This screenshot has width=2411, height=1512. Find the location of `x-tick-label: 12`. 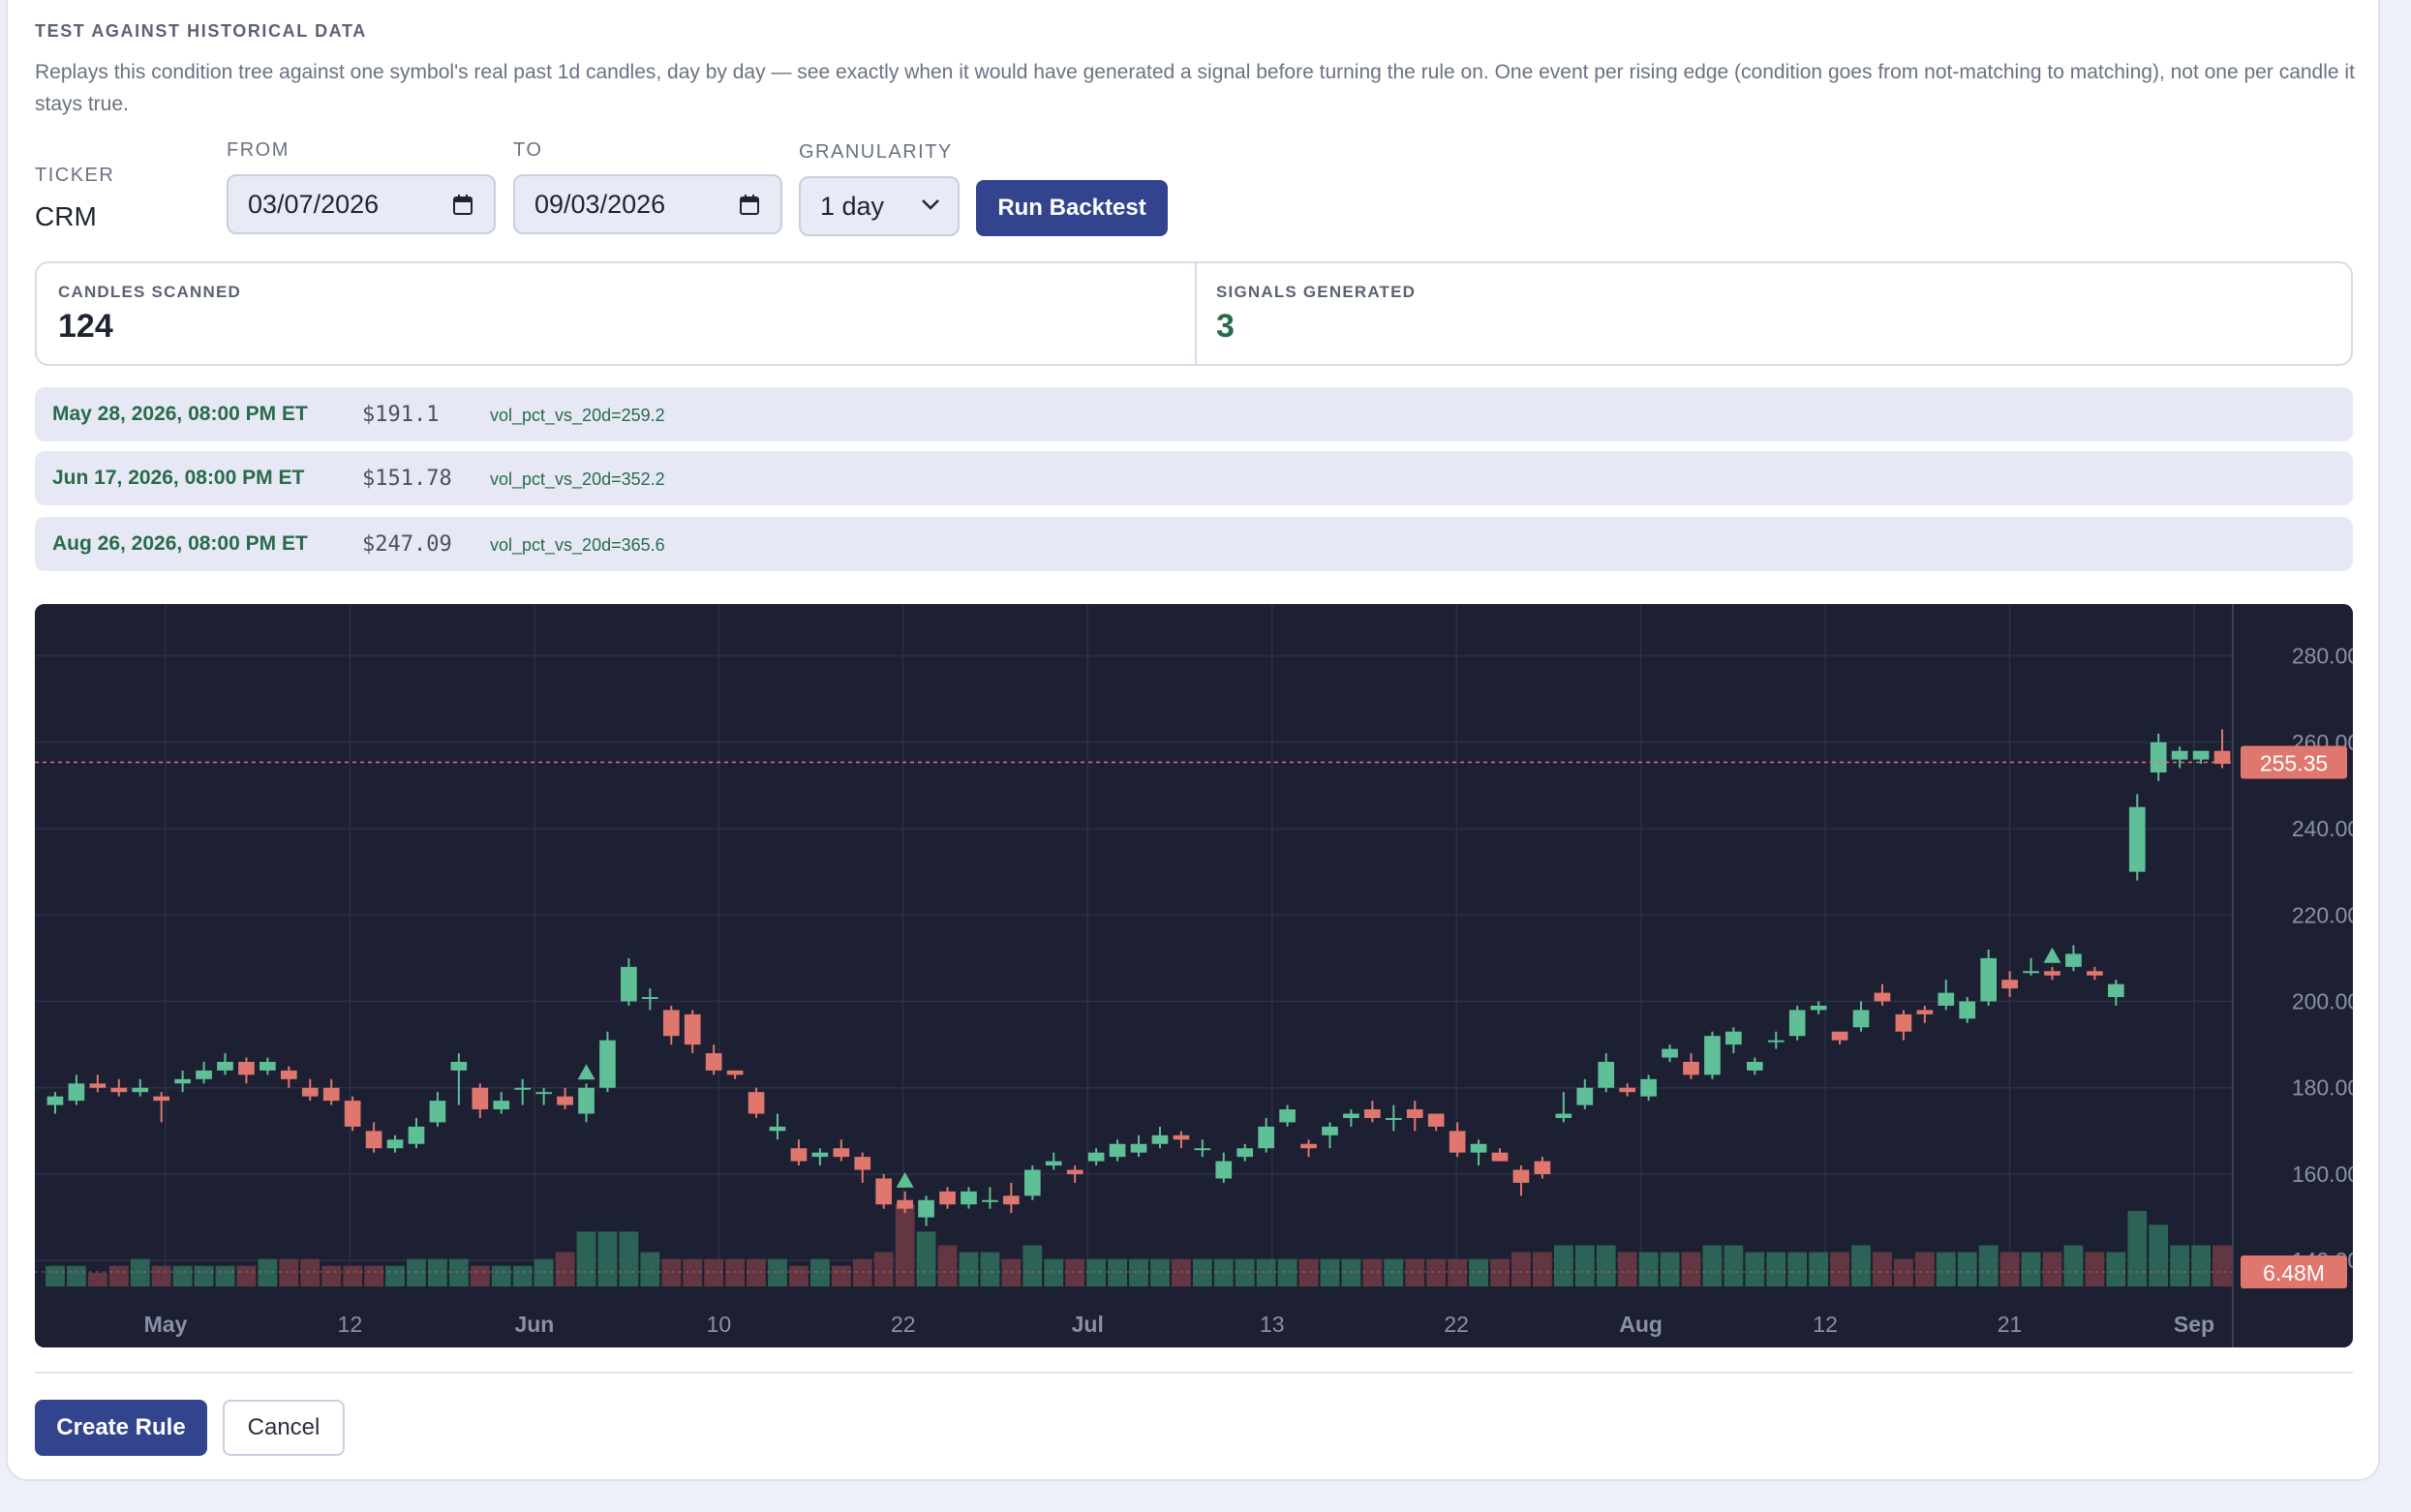

x-tick-label: 12 is located at coordinates (1825, 1324).